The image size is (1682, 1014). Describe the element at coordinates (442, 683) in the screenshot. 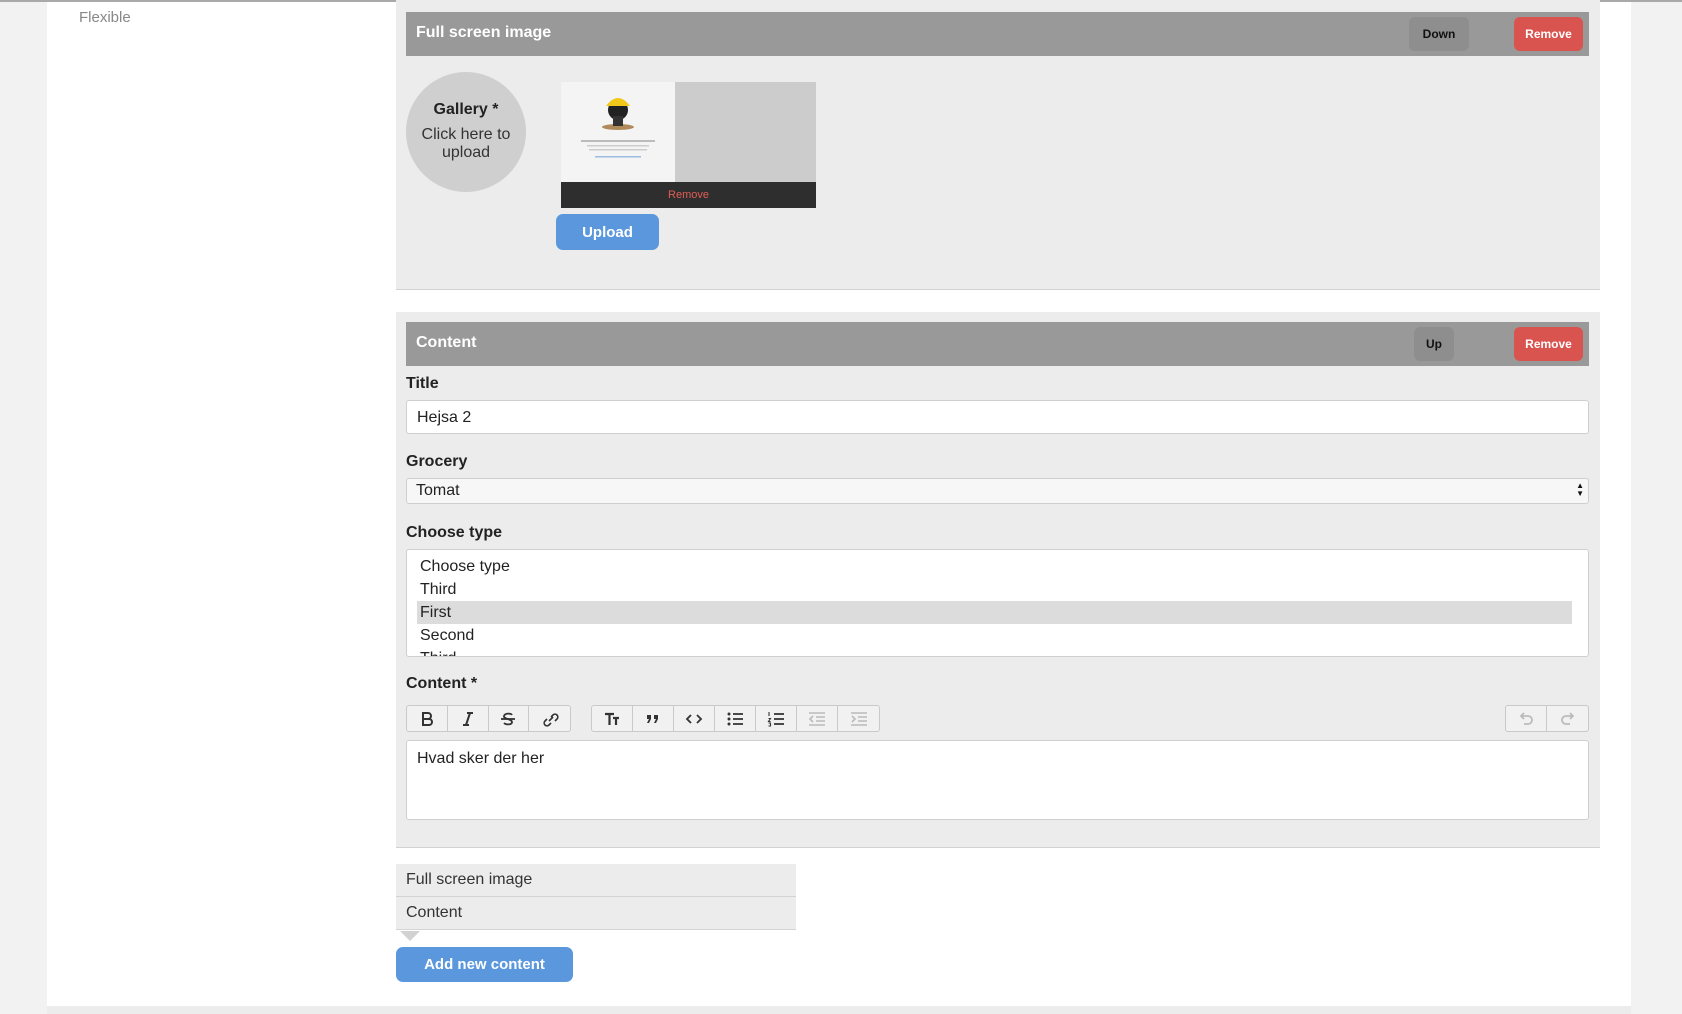

I see `content-label: Content *` at that location.